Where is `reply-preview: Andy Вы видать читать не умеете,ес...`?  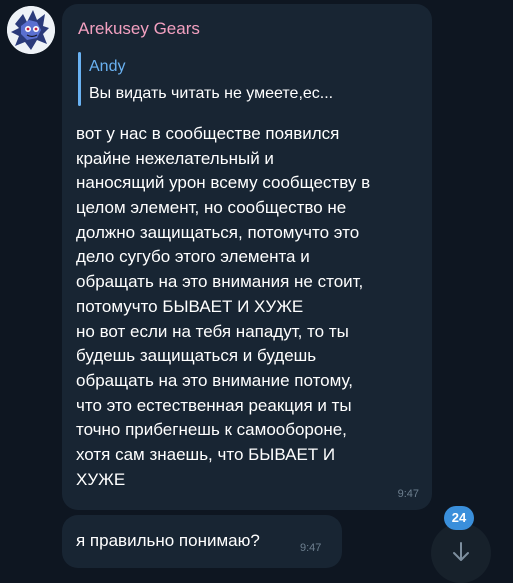 reply-preview: Andy Вы видать читать не умеете,ес... is located at coordinates (243, 79).